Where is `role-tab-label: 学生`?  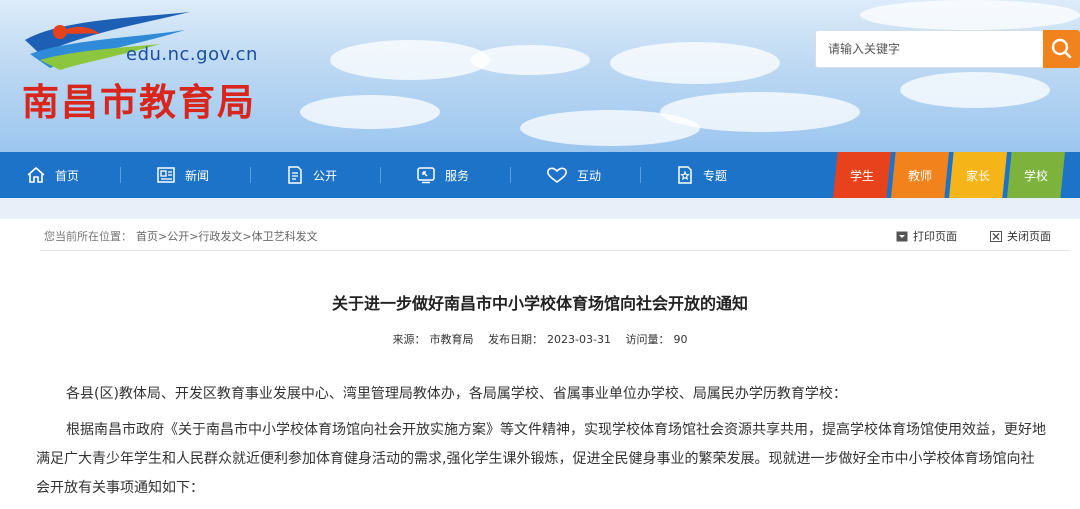
role-tab-label: 学生 is located at coordinates (861, 175).